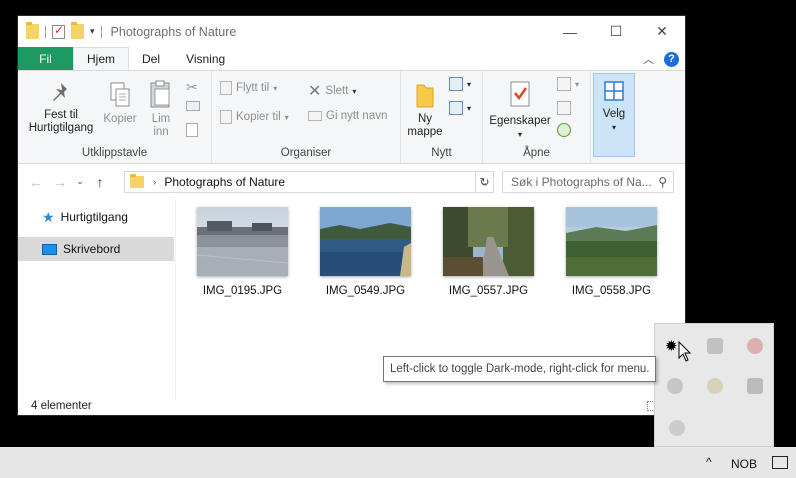 Image resolution: width=796 pixels, height=478 pixels. What do you see at coordinates (114, 153) in the screenshot?
I see `clipboard-group-label: Utklippstavle` at bounding box center [114, 153].